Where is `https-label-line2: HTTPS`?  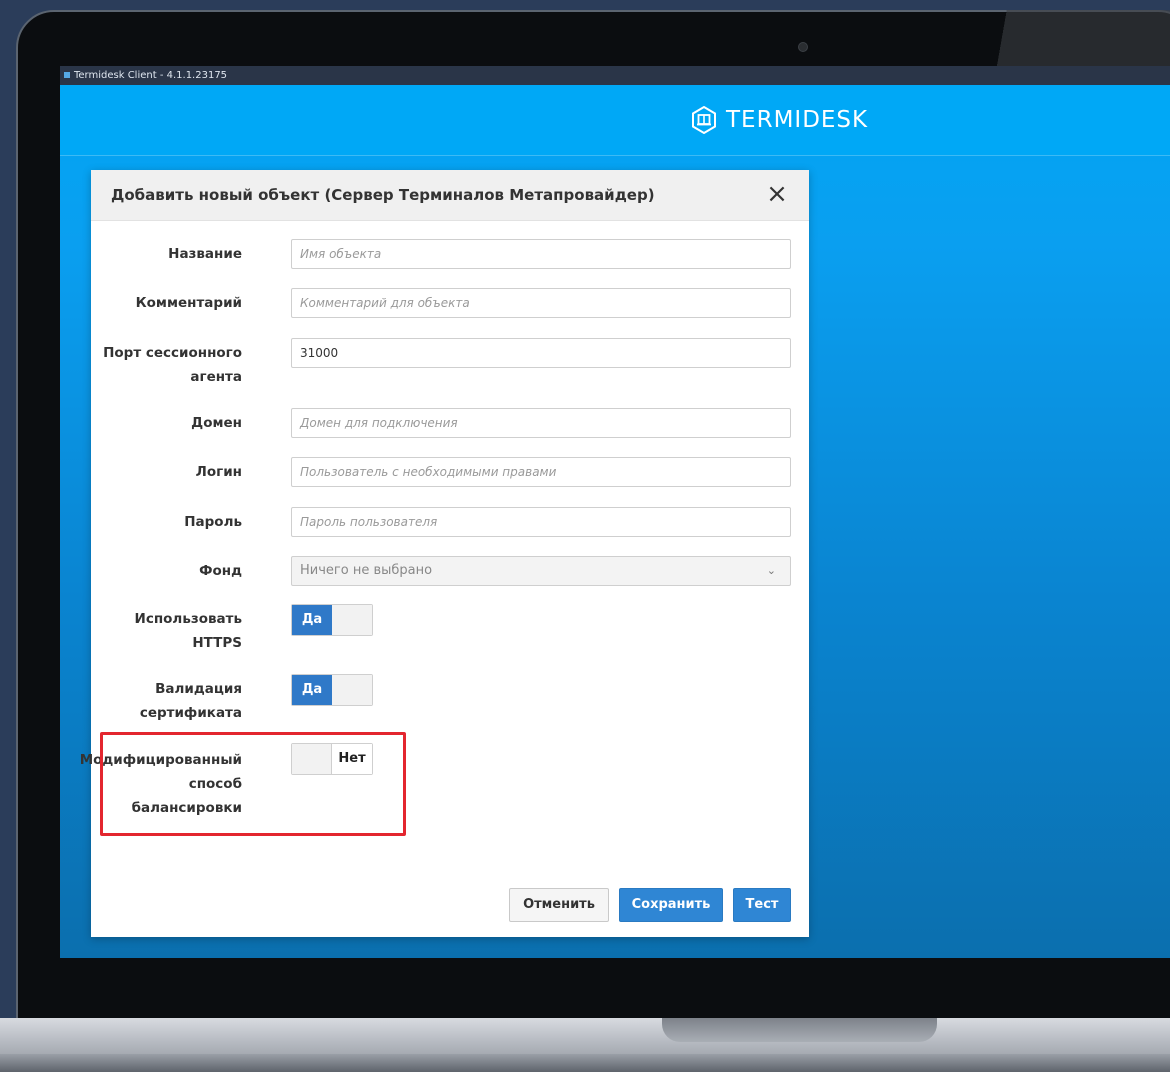
https-label-line2: HTTPS is located at coordinates (217, 643).